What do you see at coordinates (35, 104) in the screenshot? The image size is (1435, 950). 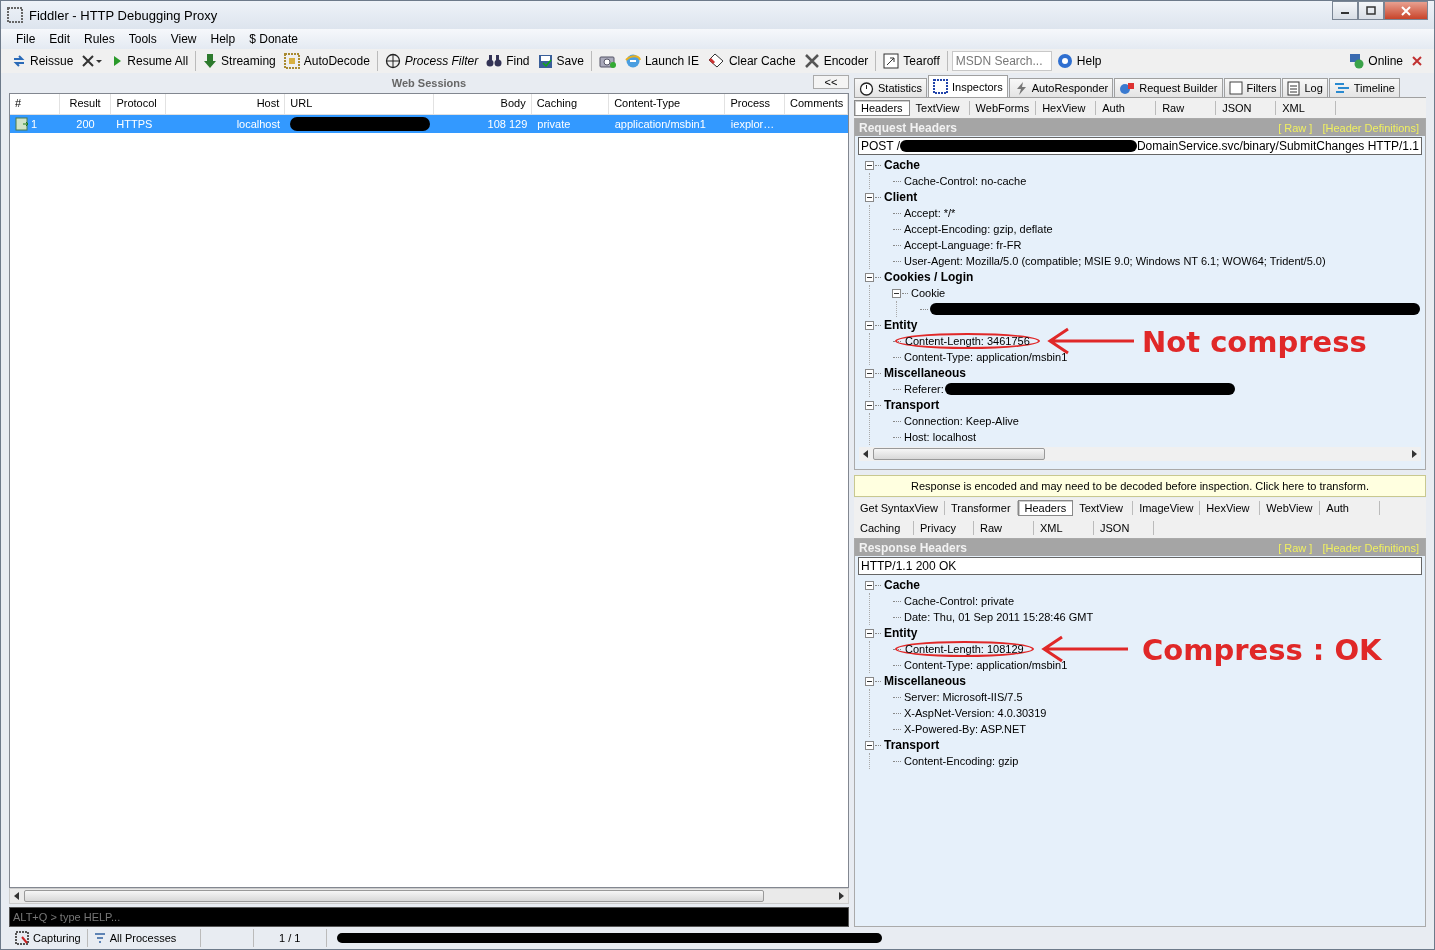 I see `column-header: #` at bounding box center [35, 104].